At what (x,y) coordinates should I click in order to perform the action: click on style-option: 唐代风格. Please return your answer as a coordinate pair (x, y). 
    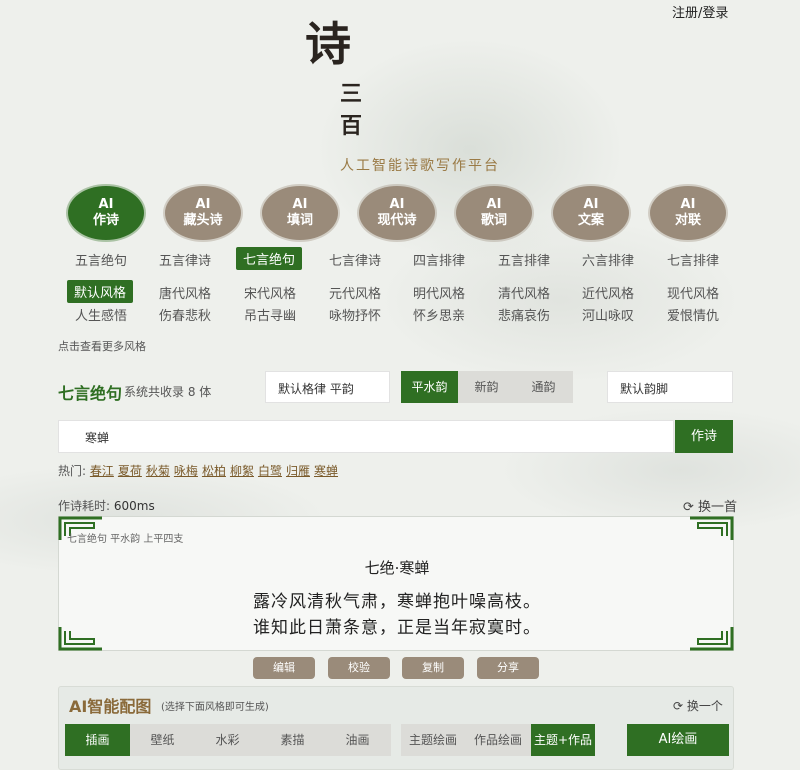
    Looking at the image, I should click on (185, 292).